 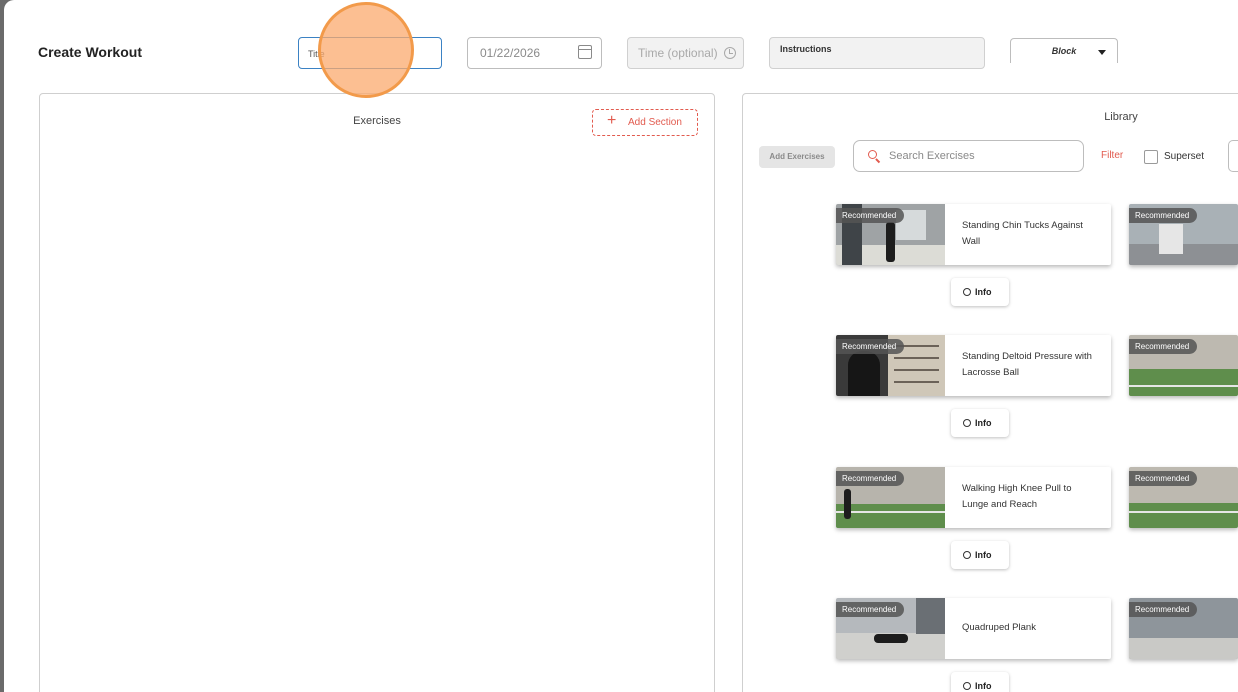 I want to click on library-sort-field, so click(x=1233, y=156).